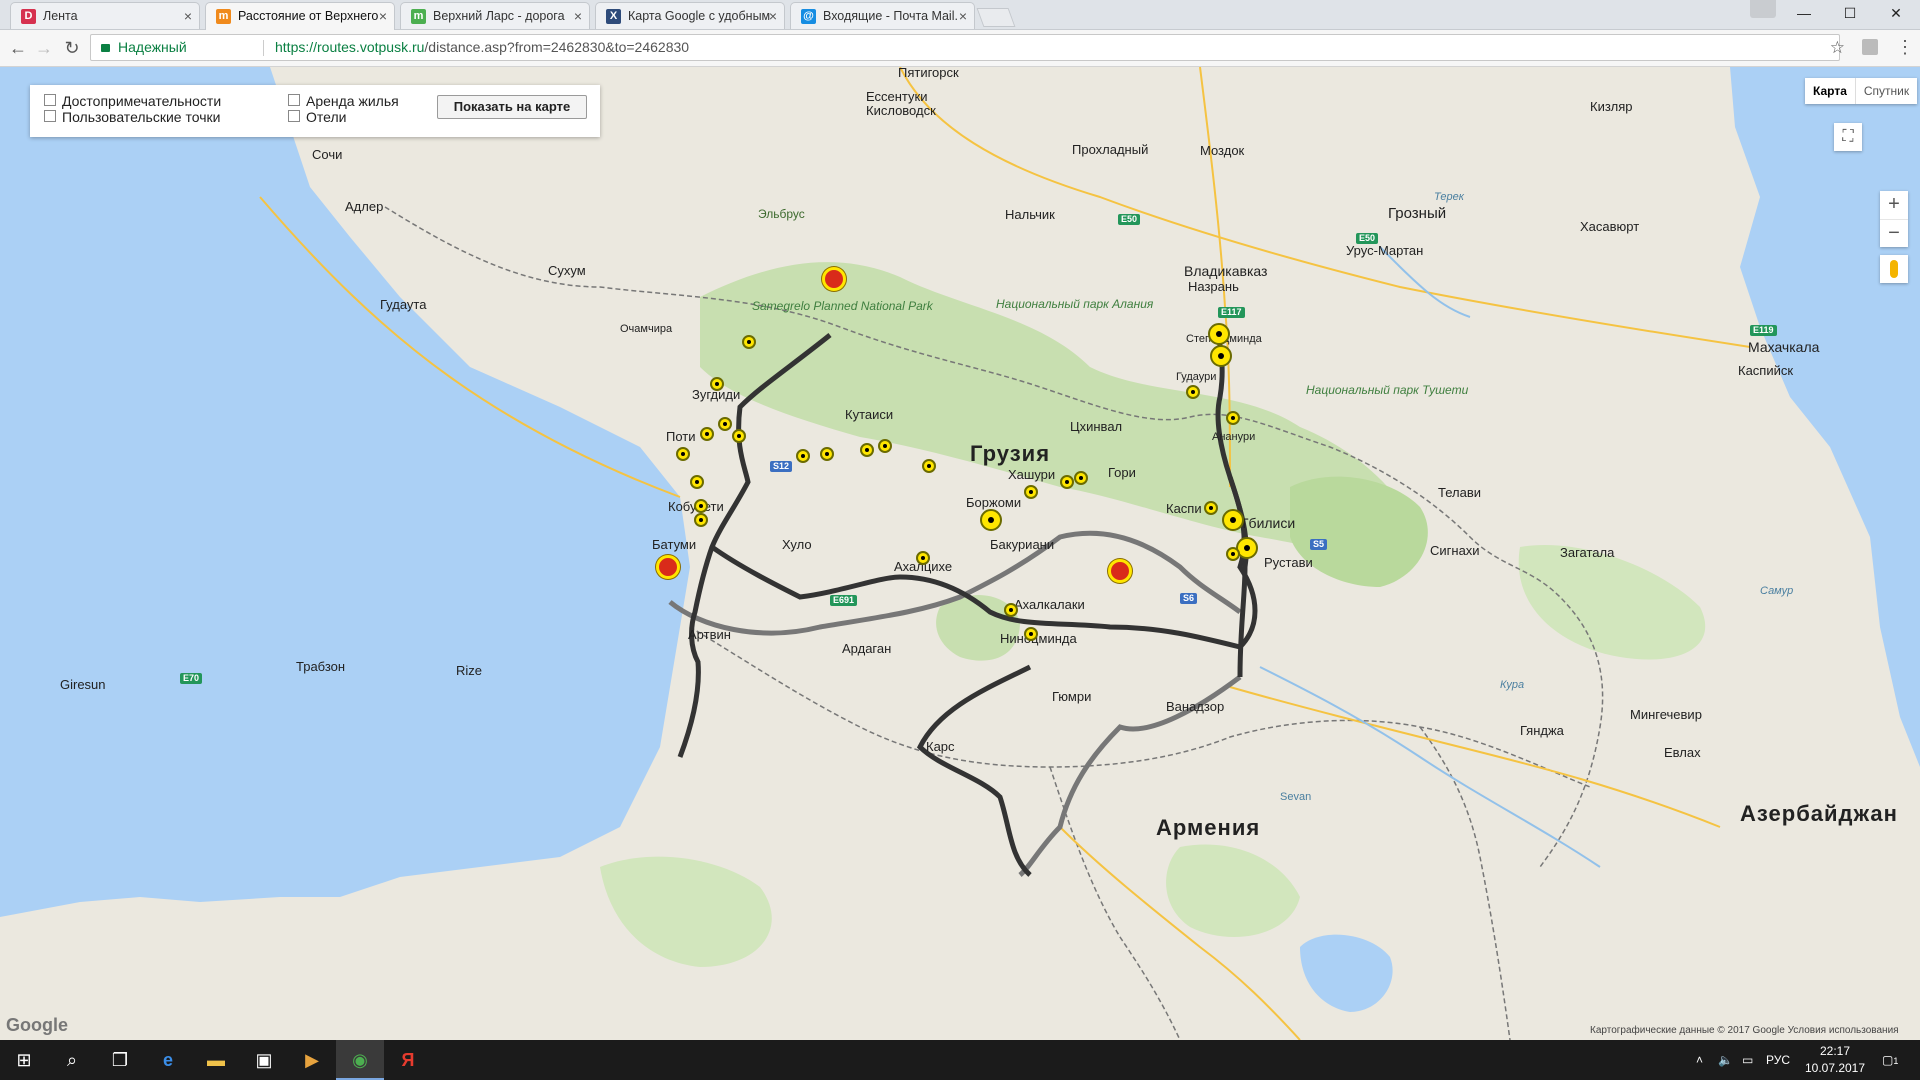 The height and width of the screenshot is (1081, 1920). I want to click on show-on-map-button: Показать на карте, so click(512, 107).